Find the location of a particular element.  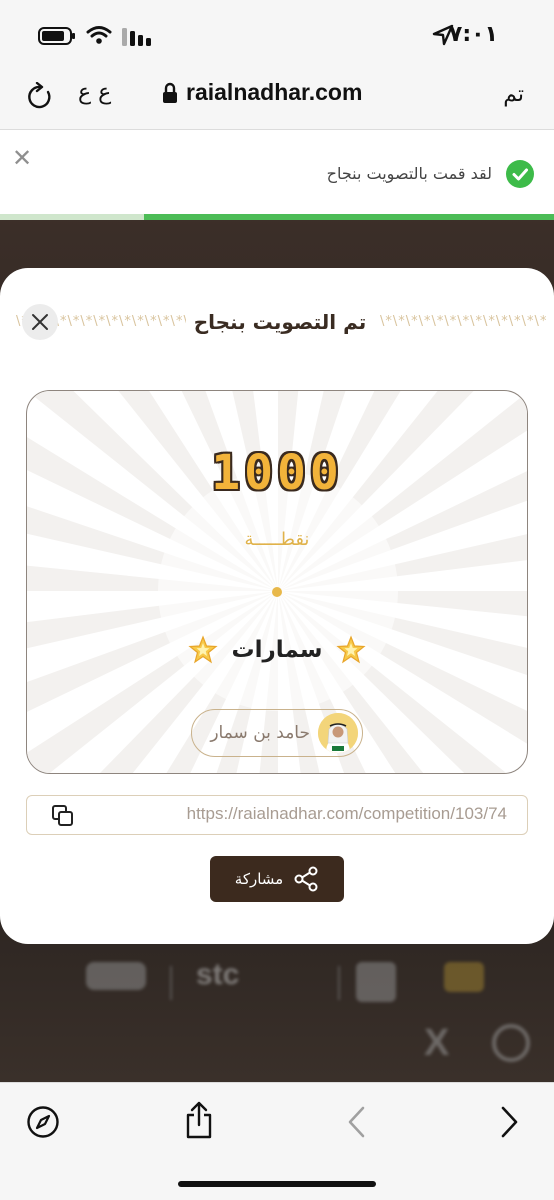

signal-icon is located at coordinates (136, 37).